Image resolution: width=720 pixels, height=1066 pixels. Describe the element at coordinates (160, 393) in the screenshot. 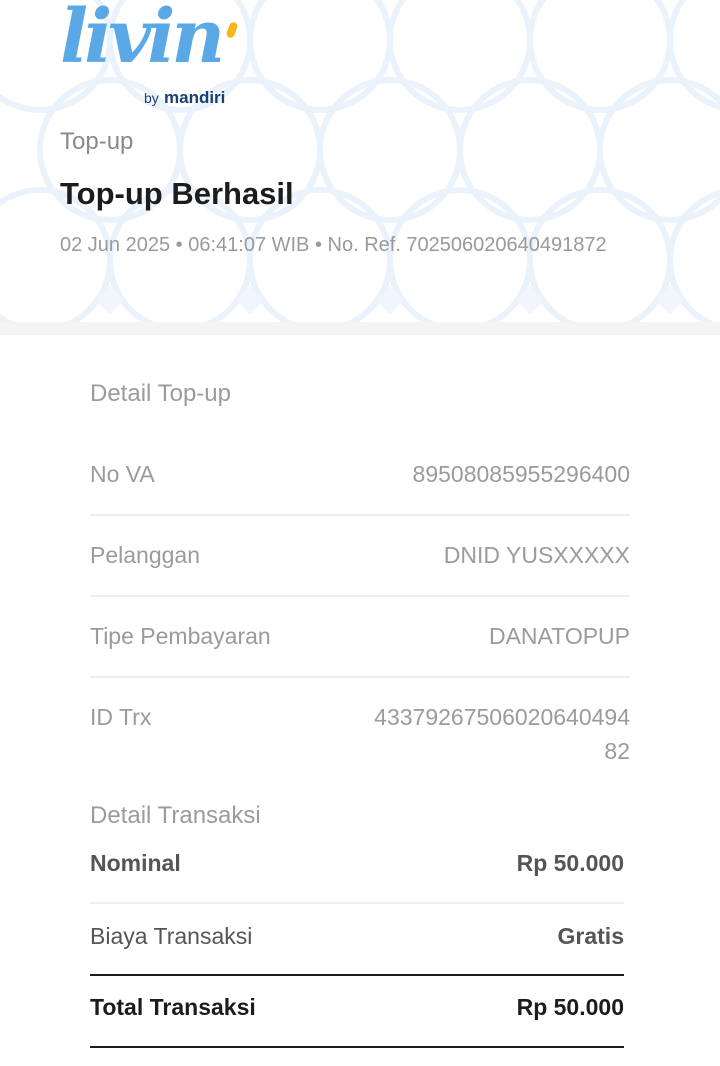

I see `detail-section-label: Detail Top-up` at that location.